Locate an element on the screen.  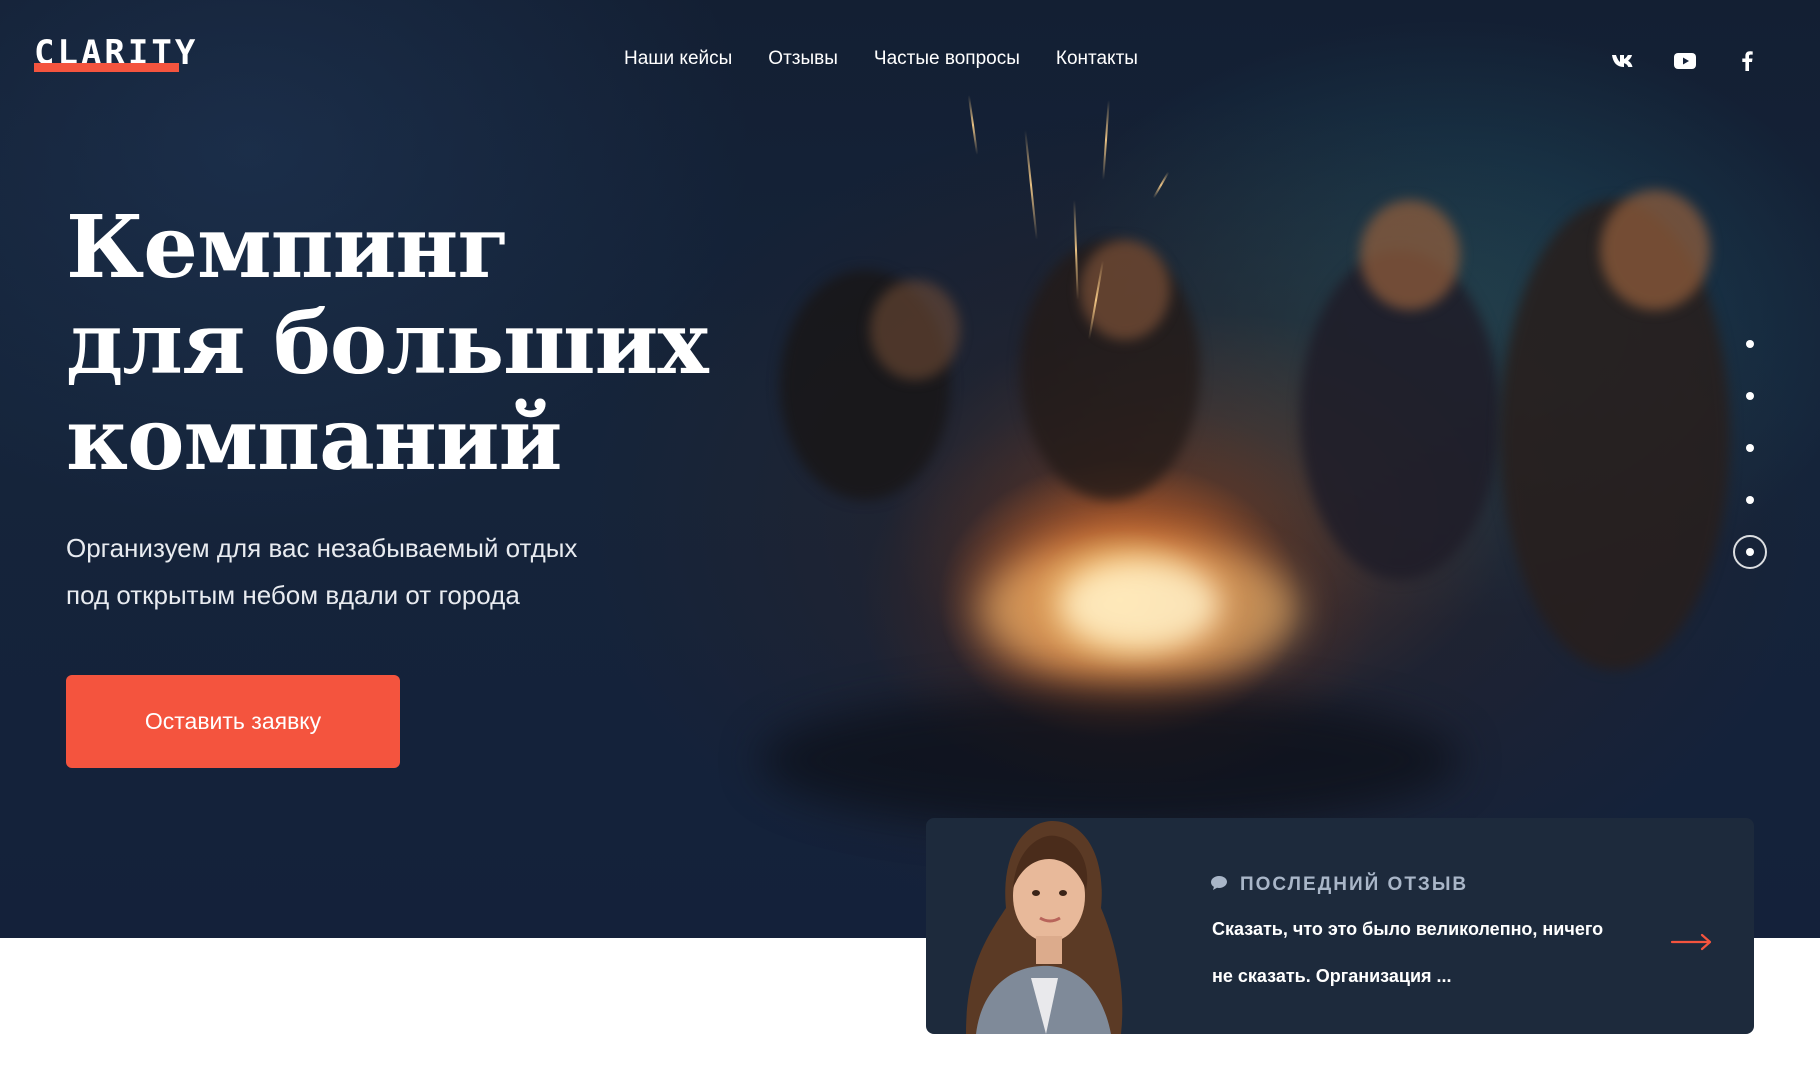
hero-subtitle-line: Организуем для вас незабываемый отдых is located at coordinates (322, 548).